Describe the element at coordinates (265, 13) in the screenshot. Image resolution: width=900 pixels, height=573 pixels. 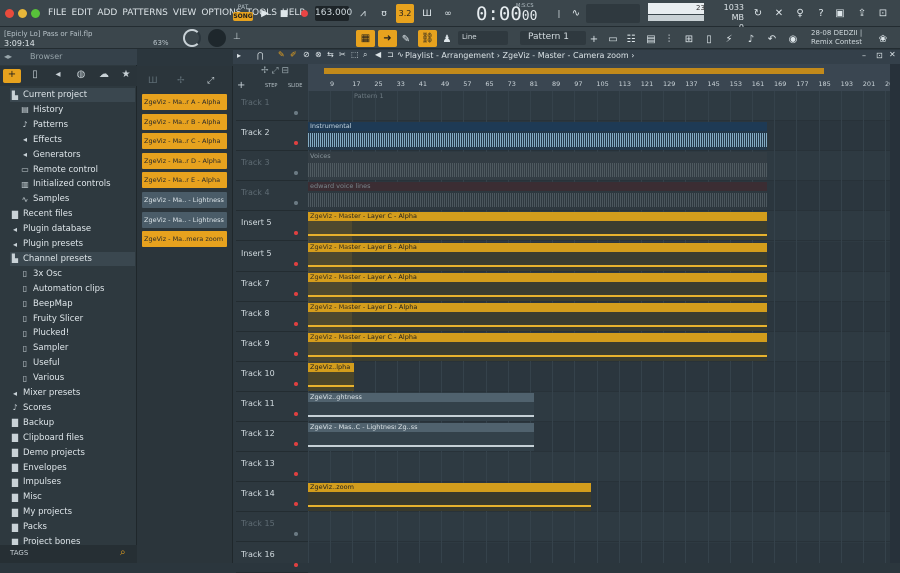
I see `play-icon: ▶` at that location.